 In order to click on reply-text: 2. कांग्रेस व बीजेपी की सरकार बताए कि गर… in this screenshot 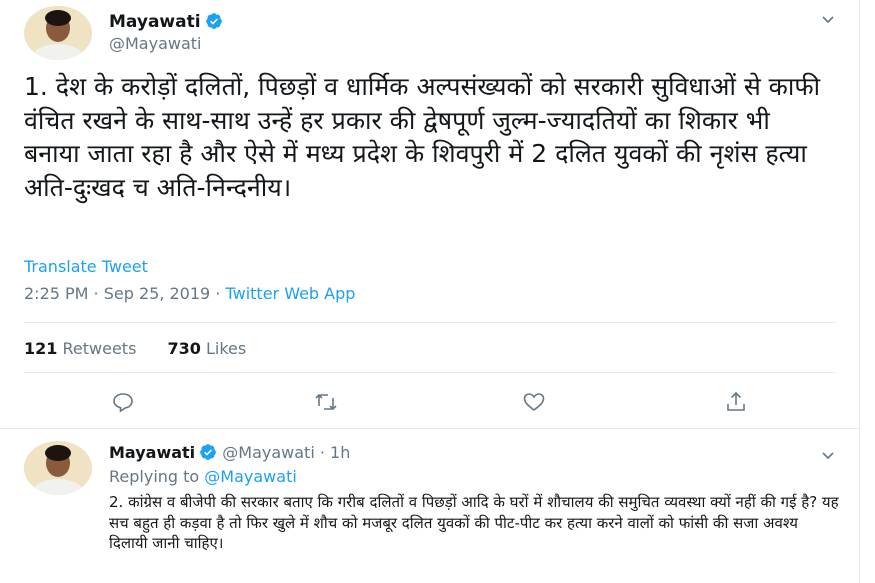, I will do `click(474, 522)`.